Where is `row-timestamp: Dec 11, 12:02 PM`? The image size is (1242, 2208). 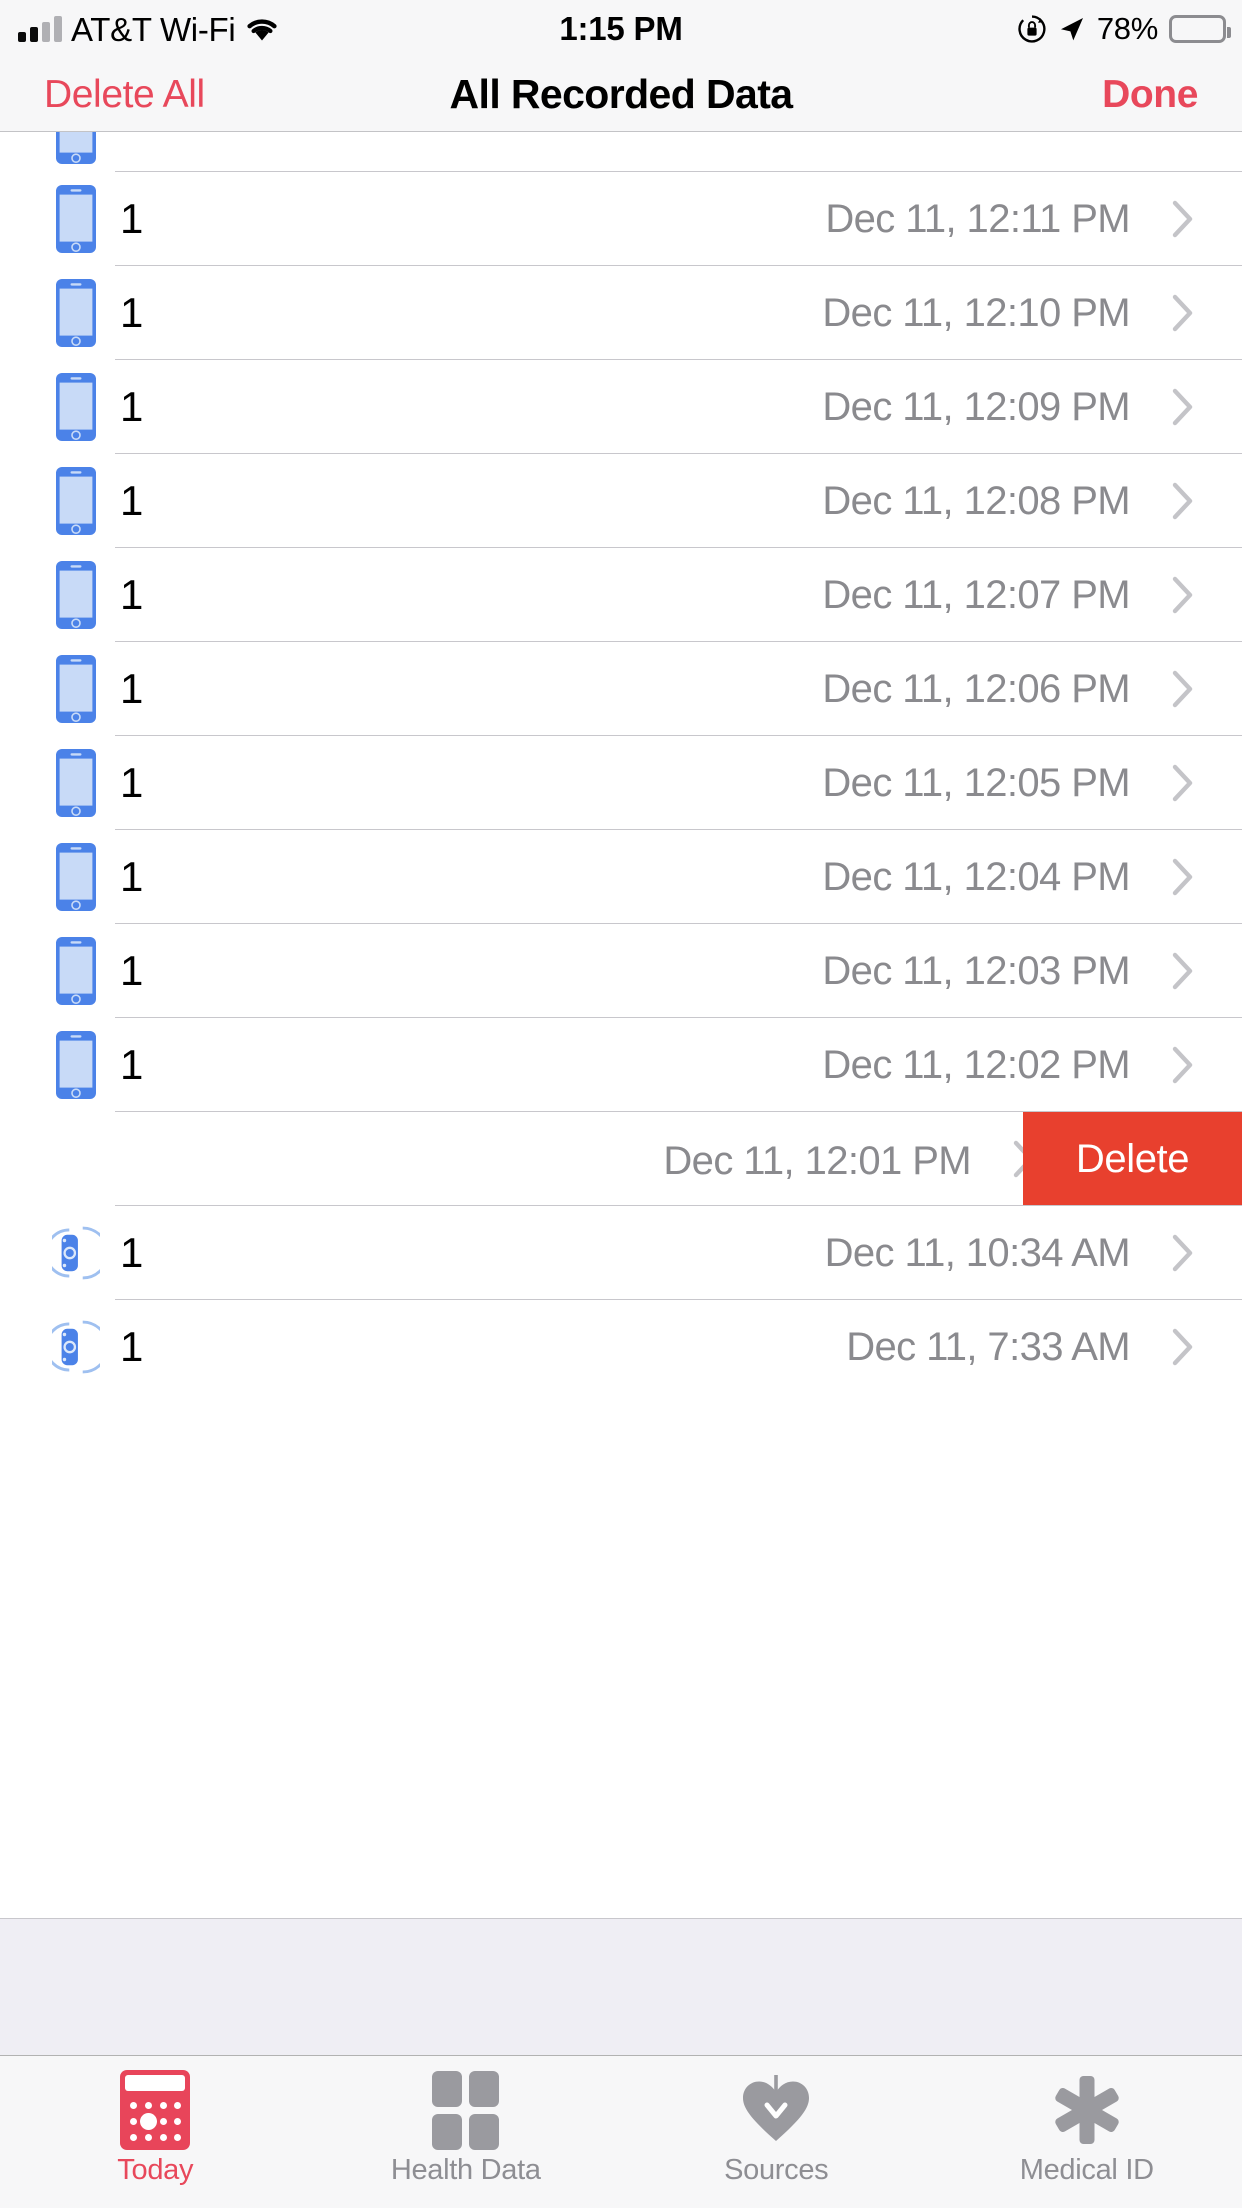 row-timestamp: Dec 11, 12:02 PM is located at coordinates (976, 1064).